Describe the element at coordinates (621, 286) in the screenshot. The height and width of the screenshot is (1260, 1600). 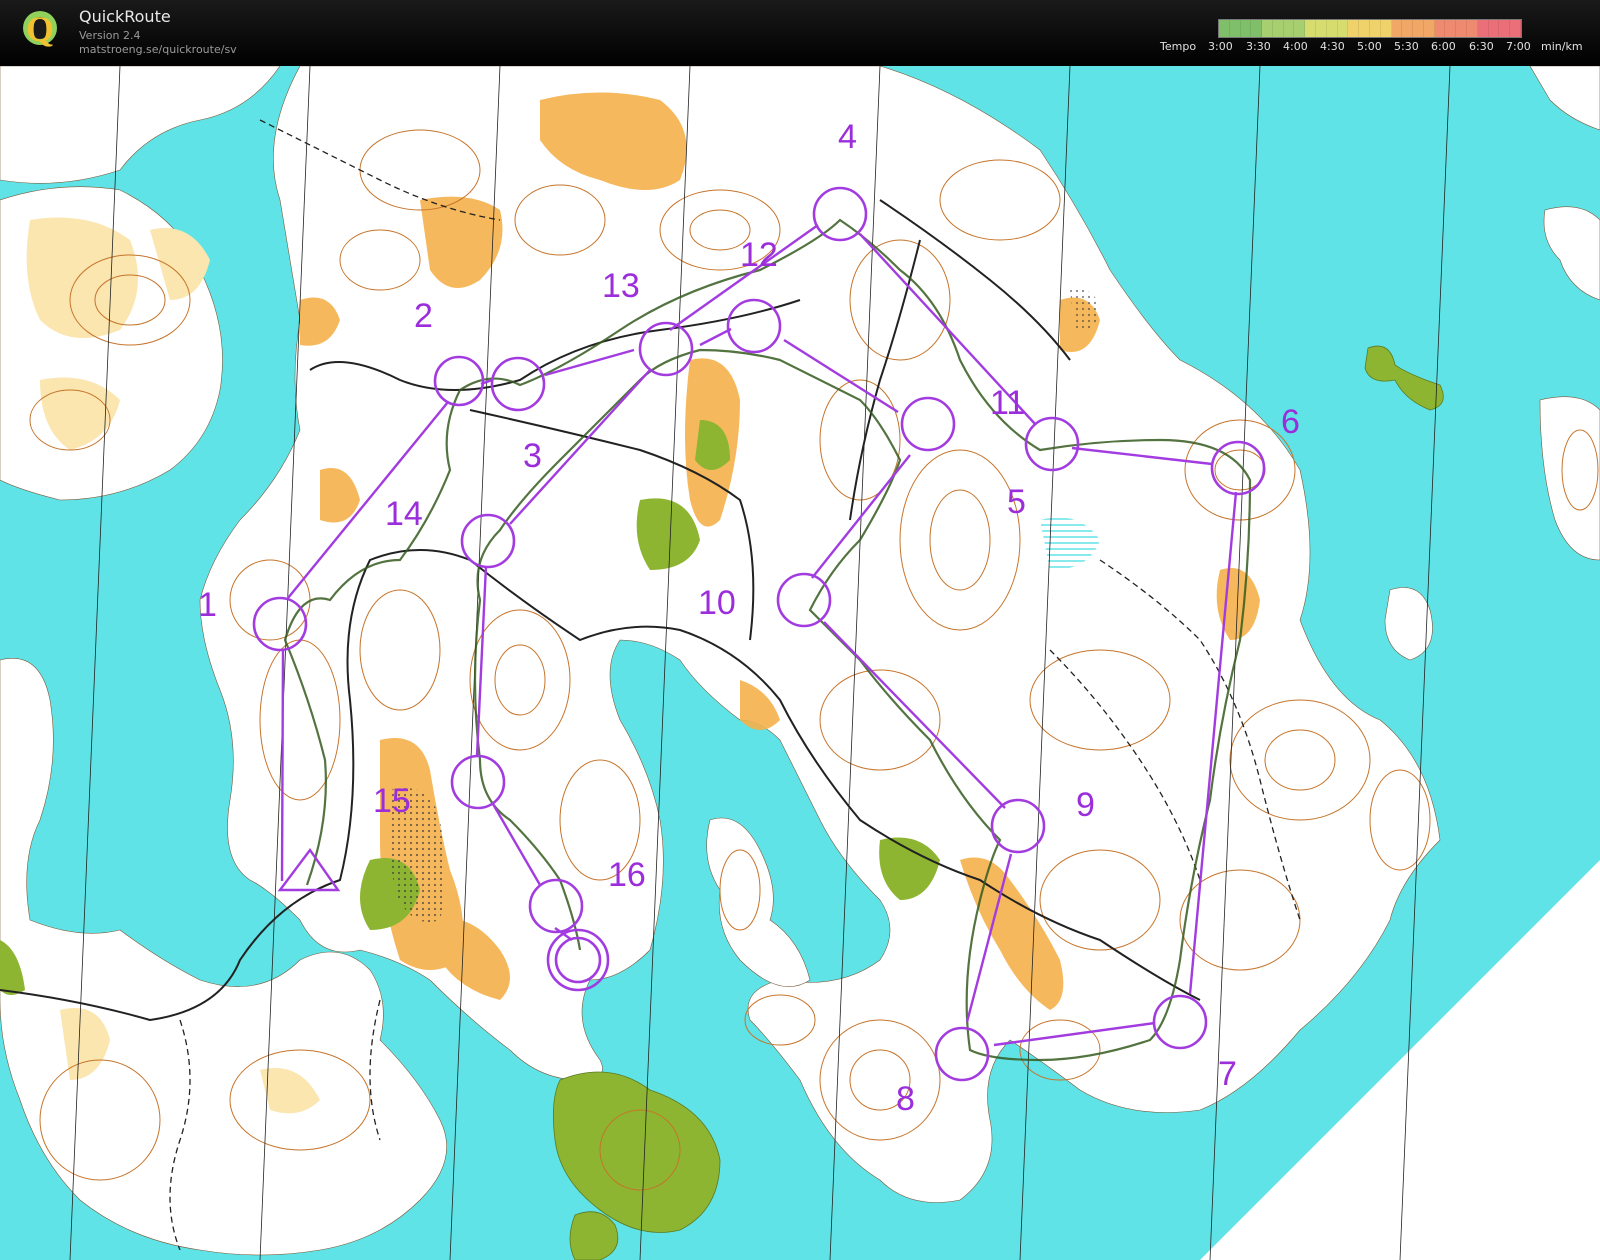
I see `control-number: 13` at that location.